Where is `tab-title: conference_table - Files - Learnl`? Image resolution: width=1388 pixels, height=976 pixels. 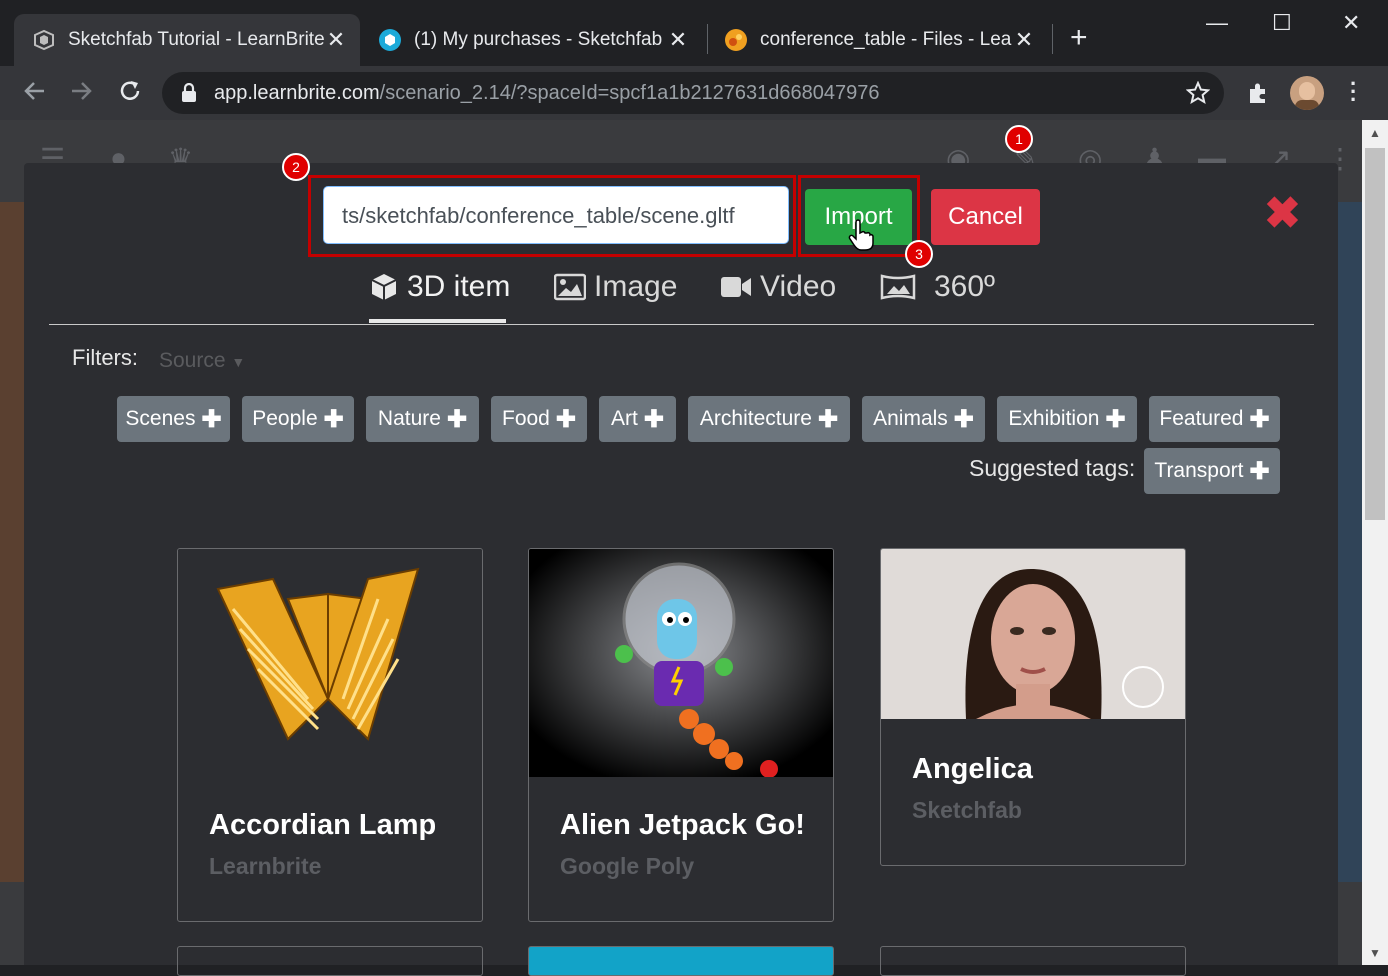
tab-title: conference_table - Files - Learnl is located at coordinates (886, 39).